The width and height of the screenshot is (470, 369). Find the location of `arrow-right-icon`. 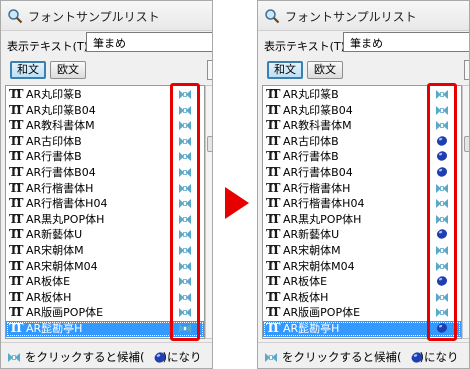

arrow-right-icon is located at coordinates (237, 203).